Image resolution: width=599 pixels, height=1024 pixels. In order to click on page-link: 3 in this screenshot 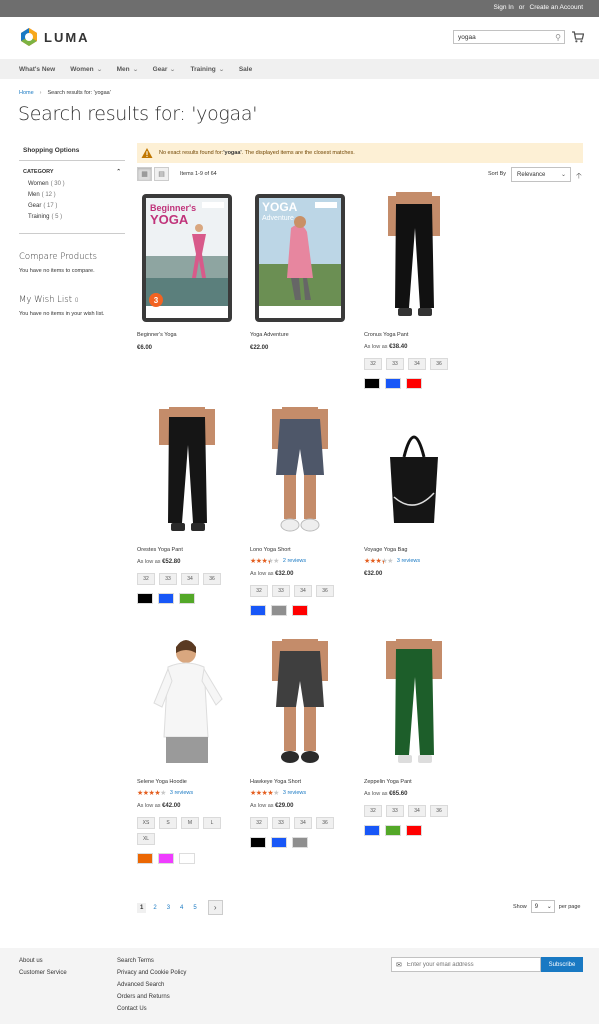, I will do `click(168, 908)`.